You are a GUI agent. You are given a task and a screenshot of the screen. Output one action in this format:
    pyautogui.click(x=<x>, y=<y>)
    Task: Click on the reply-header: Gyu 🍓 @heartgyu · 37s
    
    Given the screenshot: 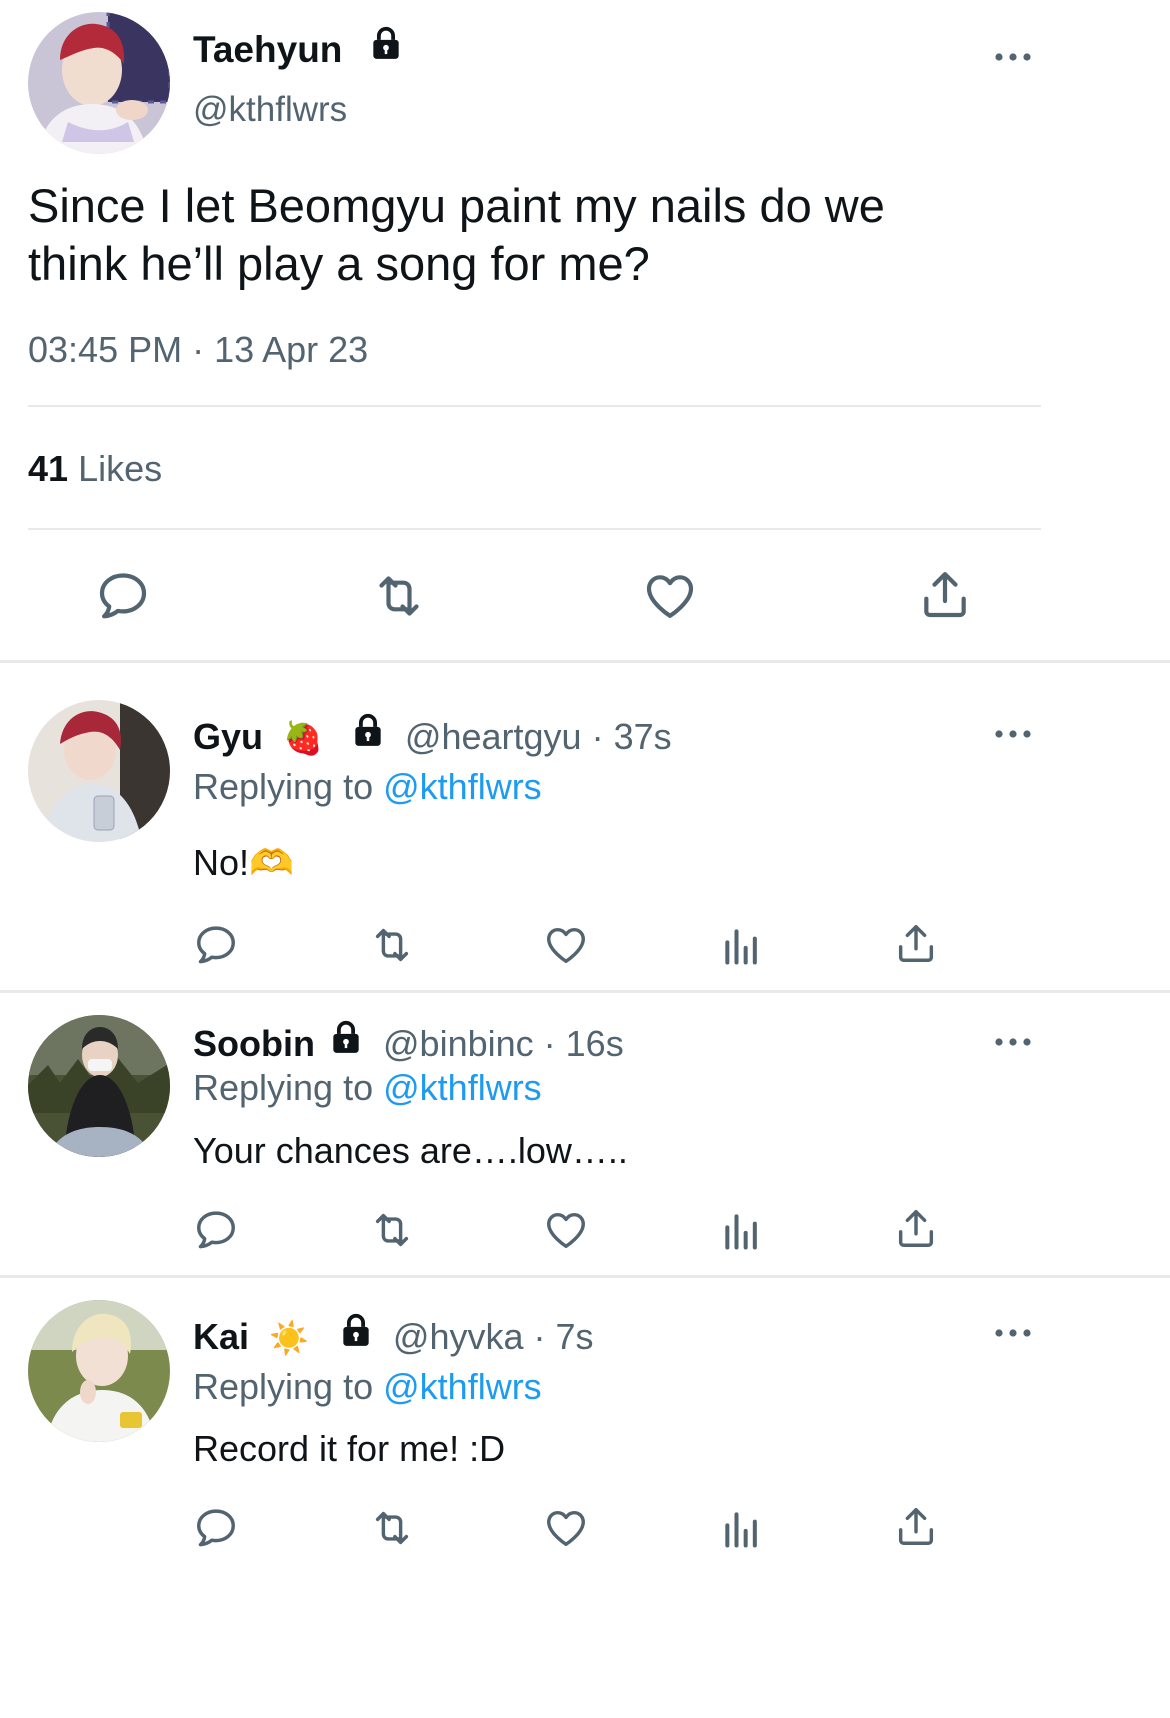 What is the action you would take?
    pyautogui.click(x=432, y=739)
    